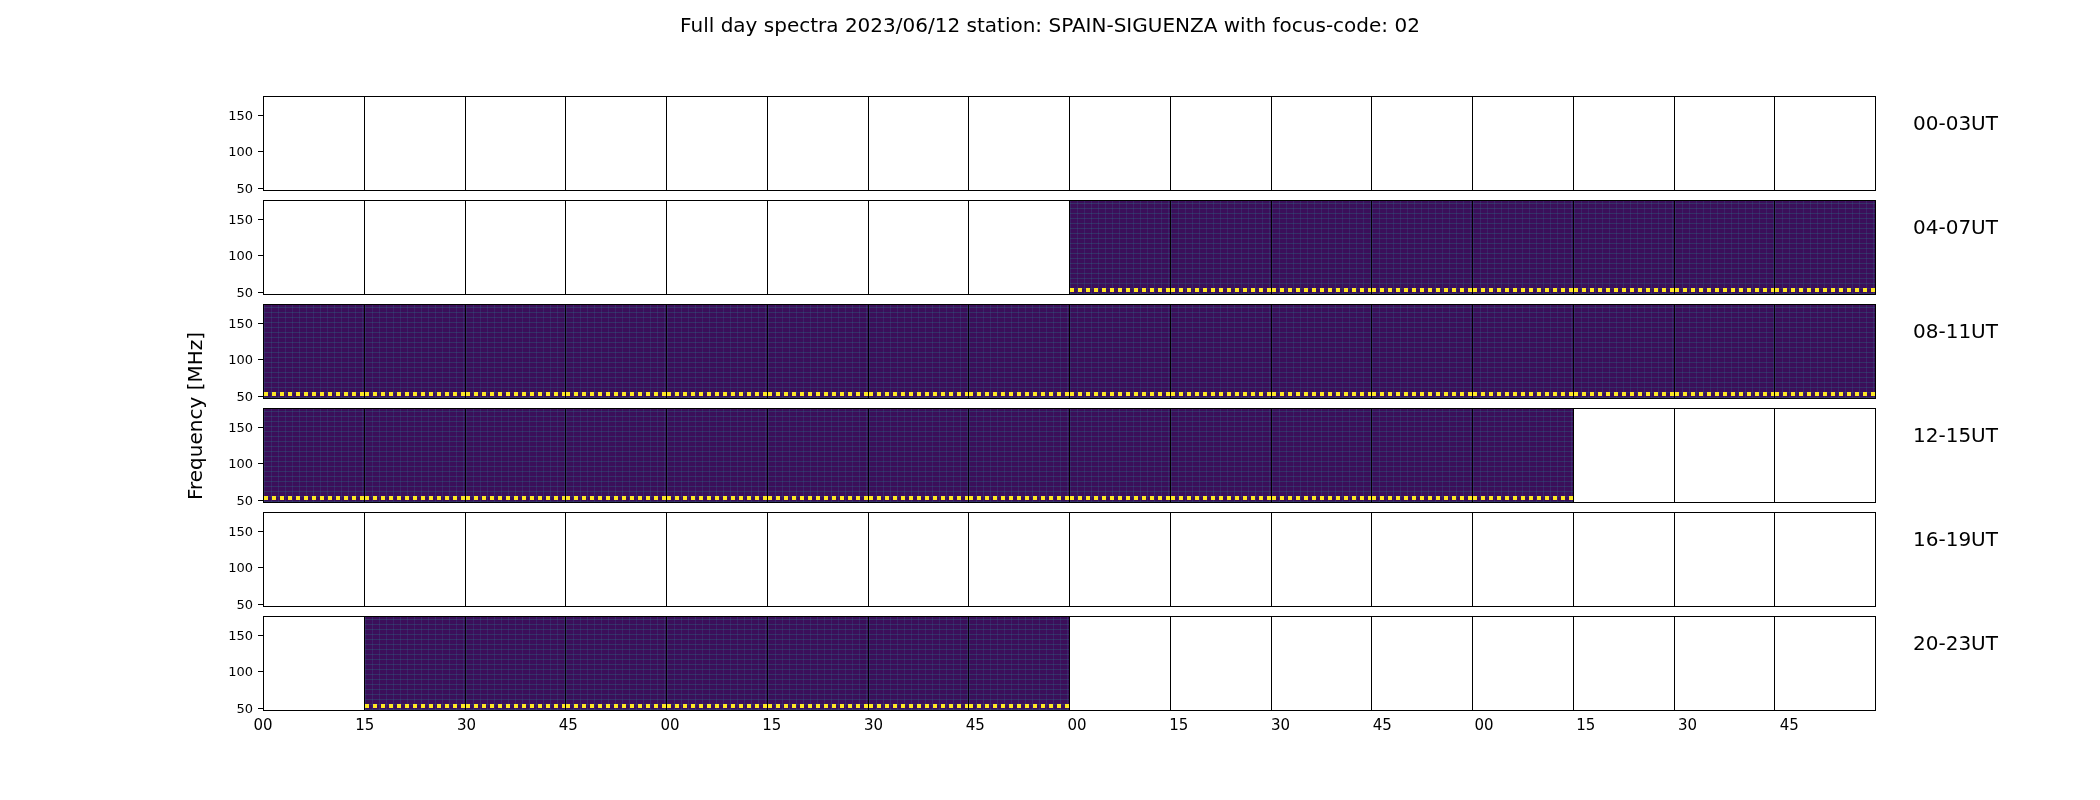 This screenshot has height=800, width=2100. Describe the element at coordinates (195, 416) in the screenshot. I see `axis-label: Frequency [MHz]` at that location.